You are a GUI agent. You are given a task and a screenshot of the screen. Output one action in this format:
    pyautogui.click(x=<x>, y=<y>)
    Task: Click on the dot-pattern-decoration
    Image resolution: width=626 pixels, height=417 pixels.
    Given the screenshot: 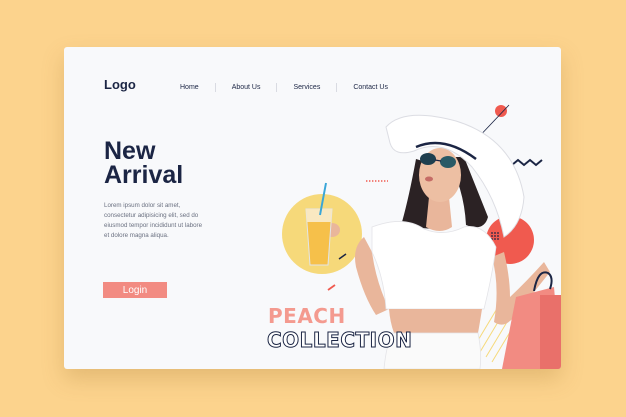 What is the action you would take?
    pyautogui.click(x=495, y=236)
    